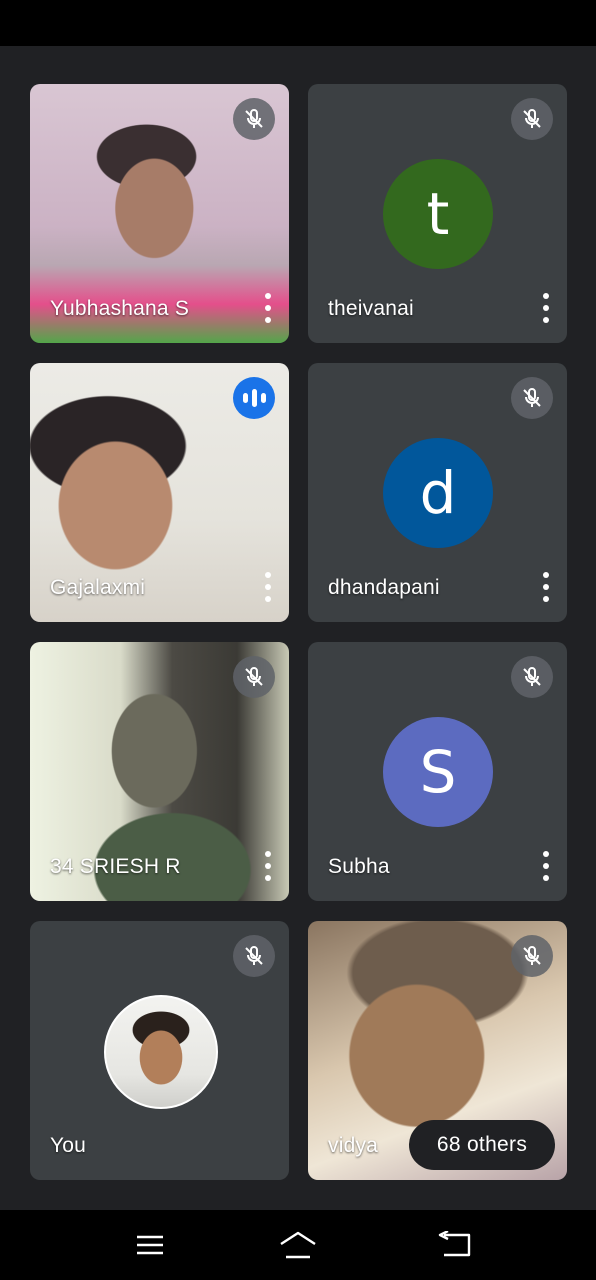 Image resolution: width=596 pixels, height=1280 pixels. Describe the element at coordinates (359, 866) in the screenshot. I see `participant-name: Subha` at that location.